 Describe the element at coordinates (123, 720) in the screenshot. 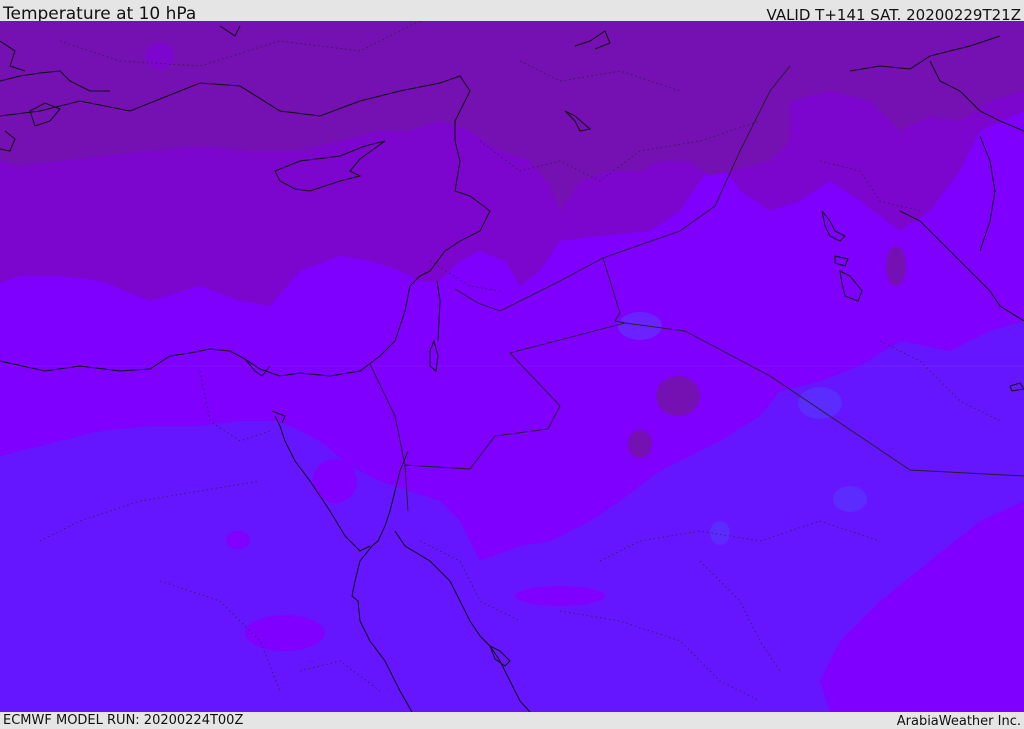

I see `model-run-label: ECMWF MODEL RUN: 20200224T00Z` at that location.